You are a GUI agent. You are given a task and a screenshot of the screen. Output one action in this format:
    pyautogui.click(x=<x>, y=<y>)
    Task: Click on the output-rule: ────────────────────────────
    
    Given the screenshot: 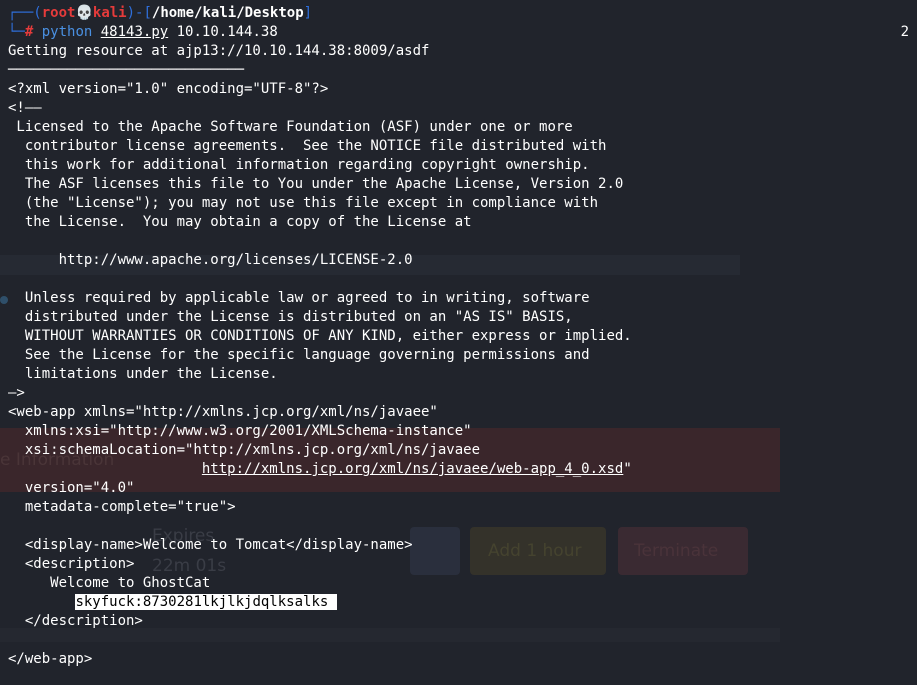 What is the action you would take?
    pyautogui.click(x=126, y=70)
    